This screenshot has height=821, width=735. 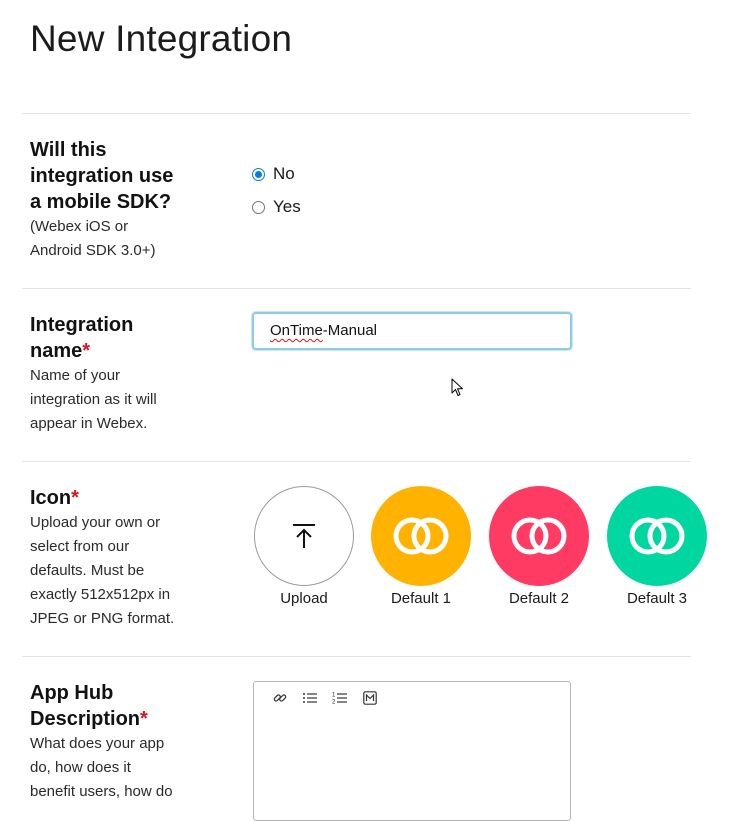 I want to click on default-icon-2-caption: Default 2, so click(x=539, y=598).